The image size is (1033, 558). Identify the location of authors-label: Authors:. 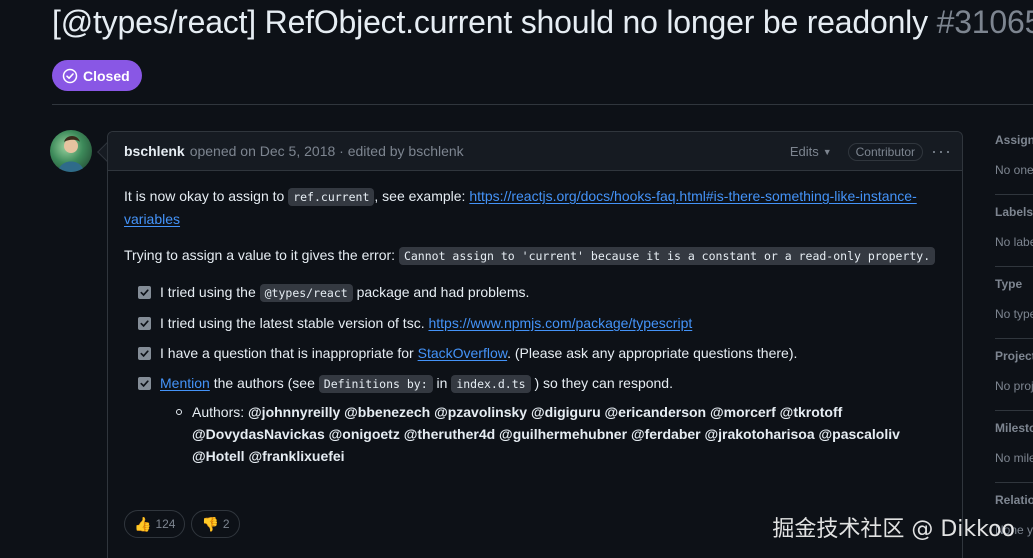
(218, 412).